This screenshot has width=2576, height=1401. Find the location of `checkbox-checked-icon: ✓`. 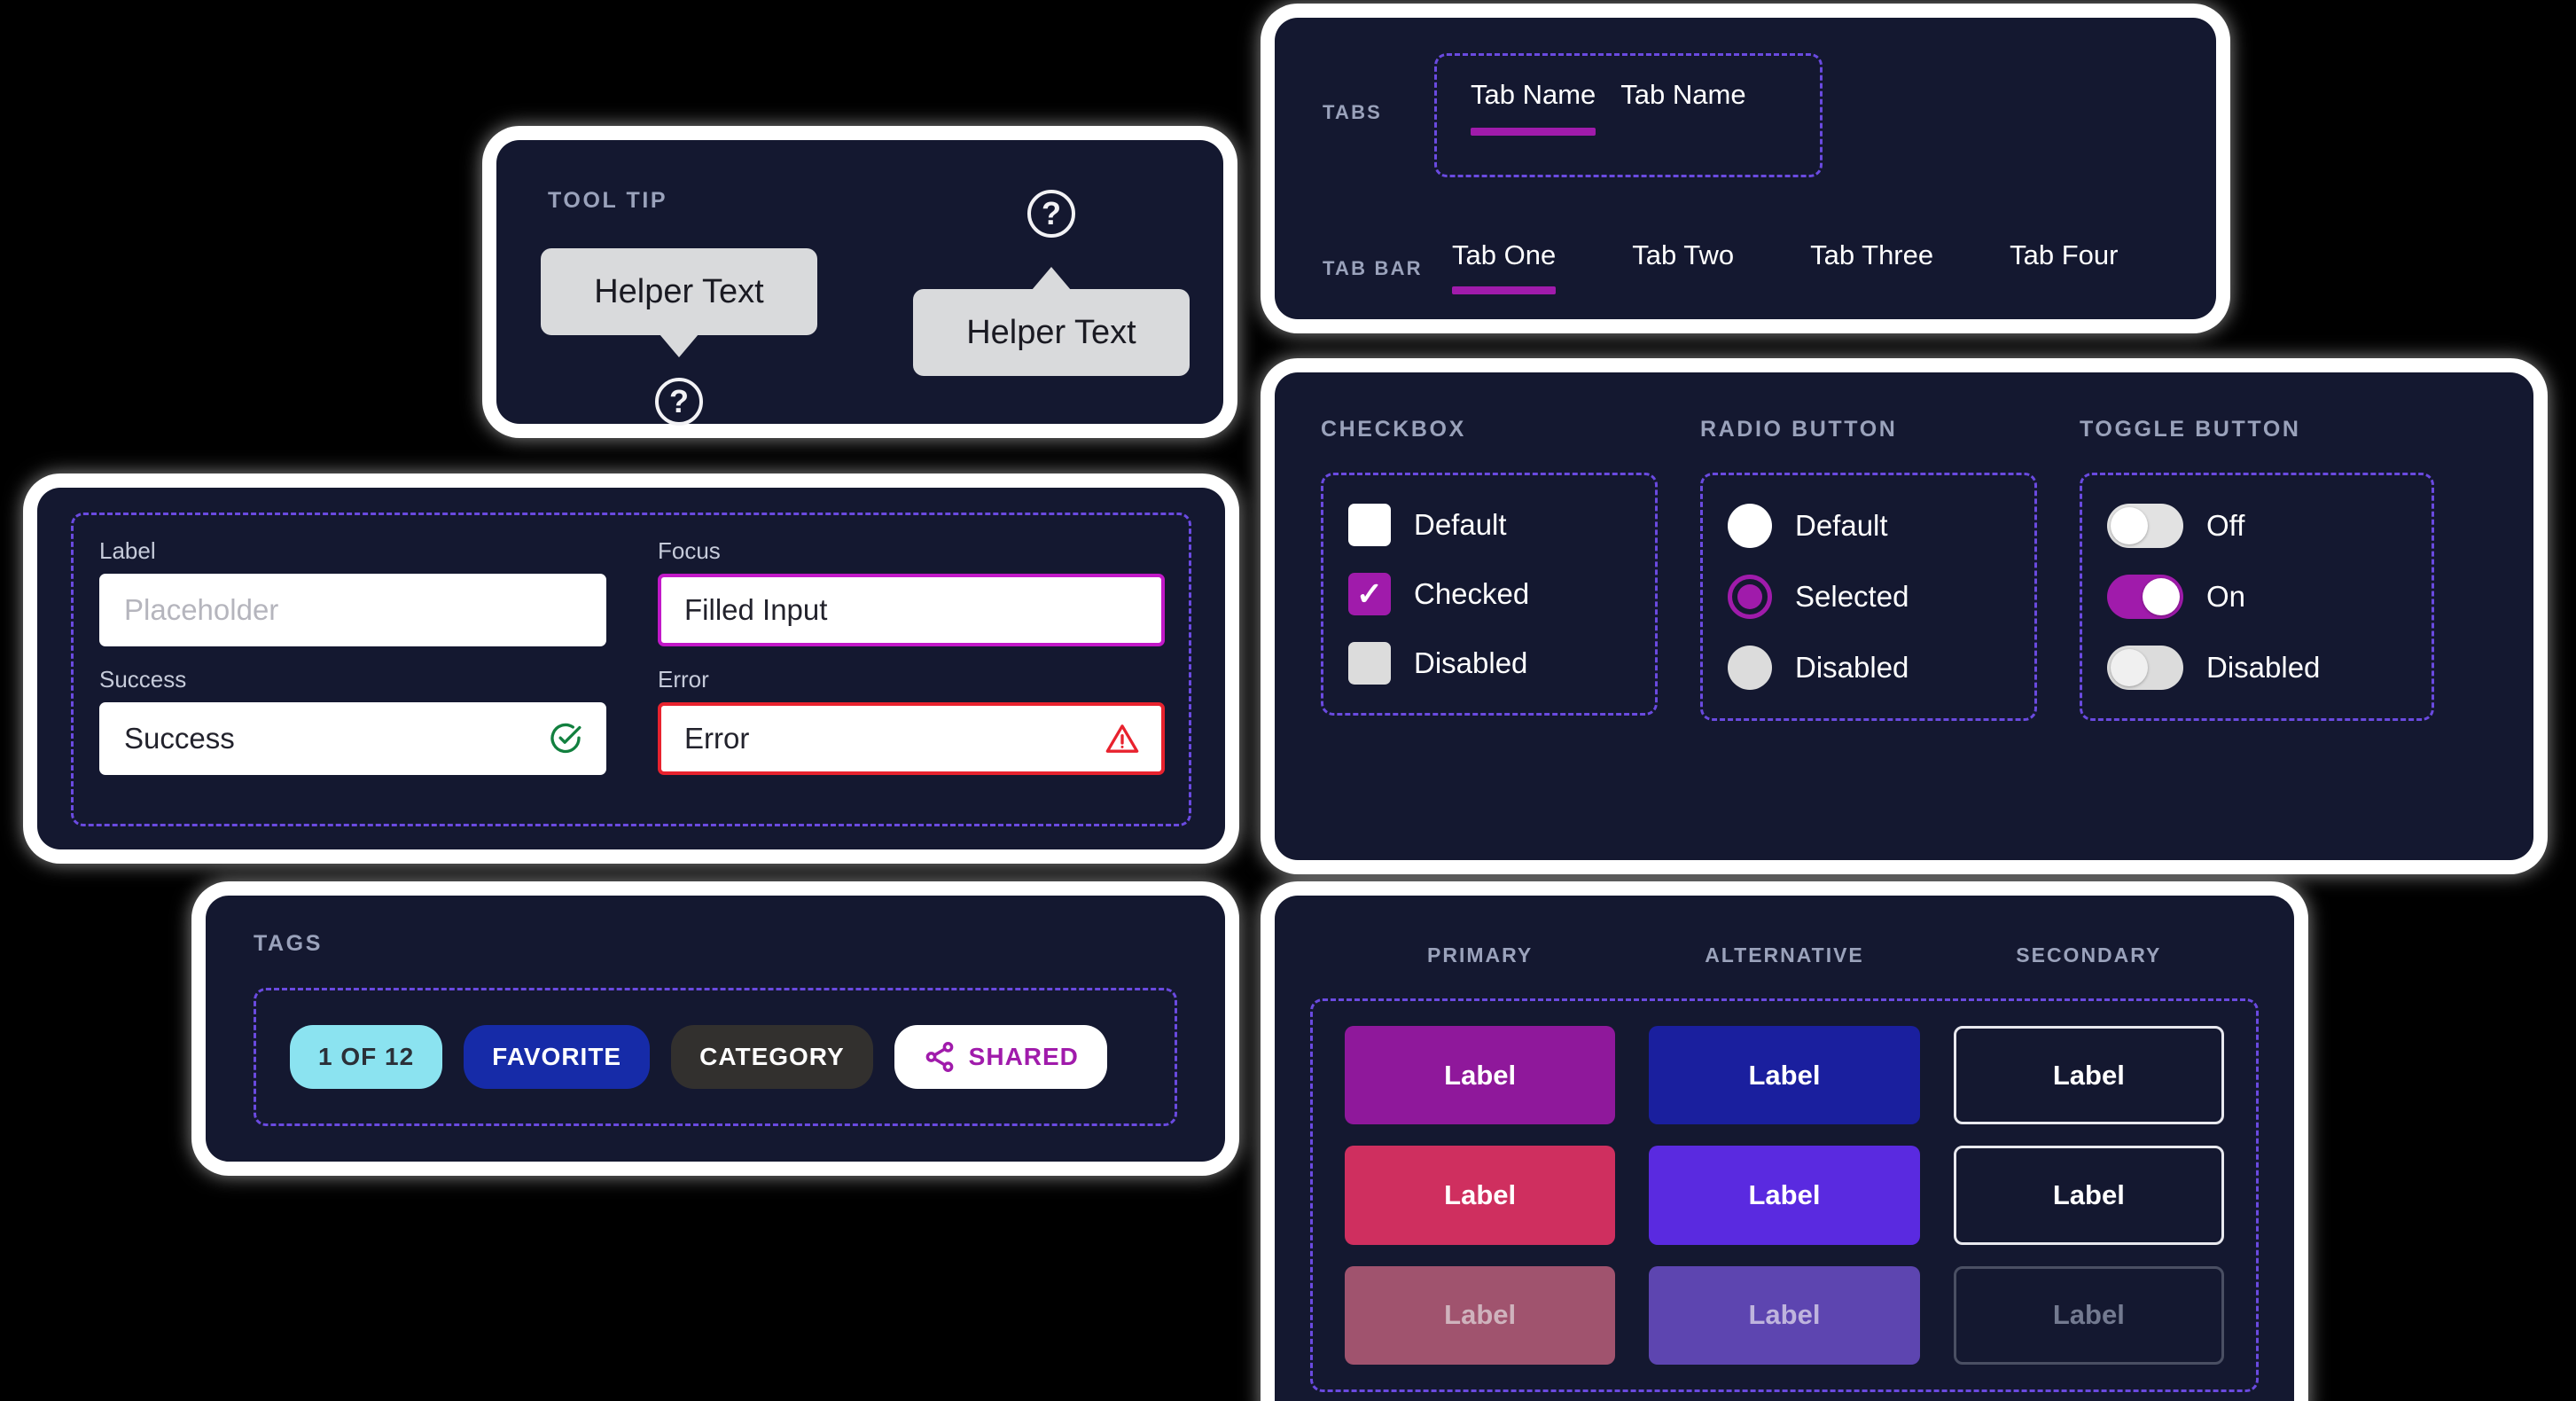

checkbox-checked-icon: ✓ is located at coordinates (1369, 594).